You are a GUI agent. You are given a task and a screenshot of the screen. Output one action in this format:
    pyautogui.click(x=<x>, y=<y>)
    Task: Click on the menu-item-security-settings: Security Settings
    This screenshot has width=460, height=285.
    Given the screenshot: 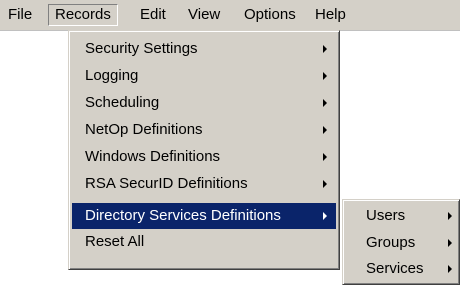 What is the action you would take?
    pyautogui.click(x=204, y=49)
    